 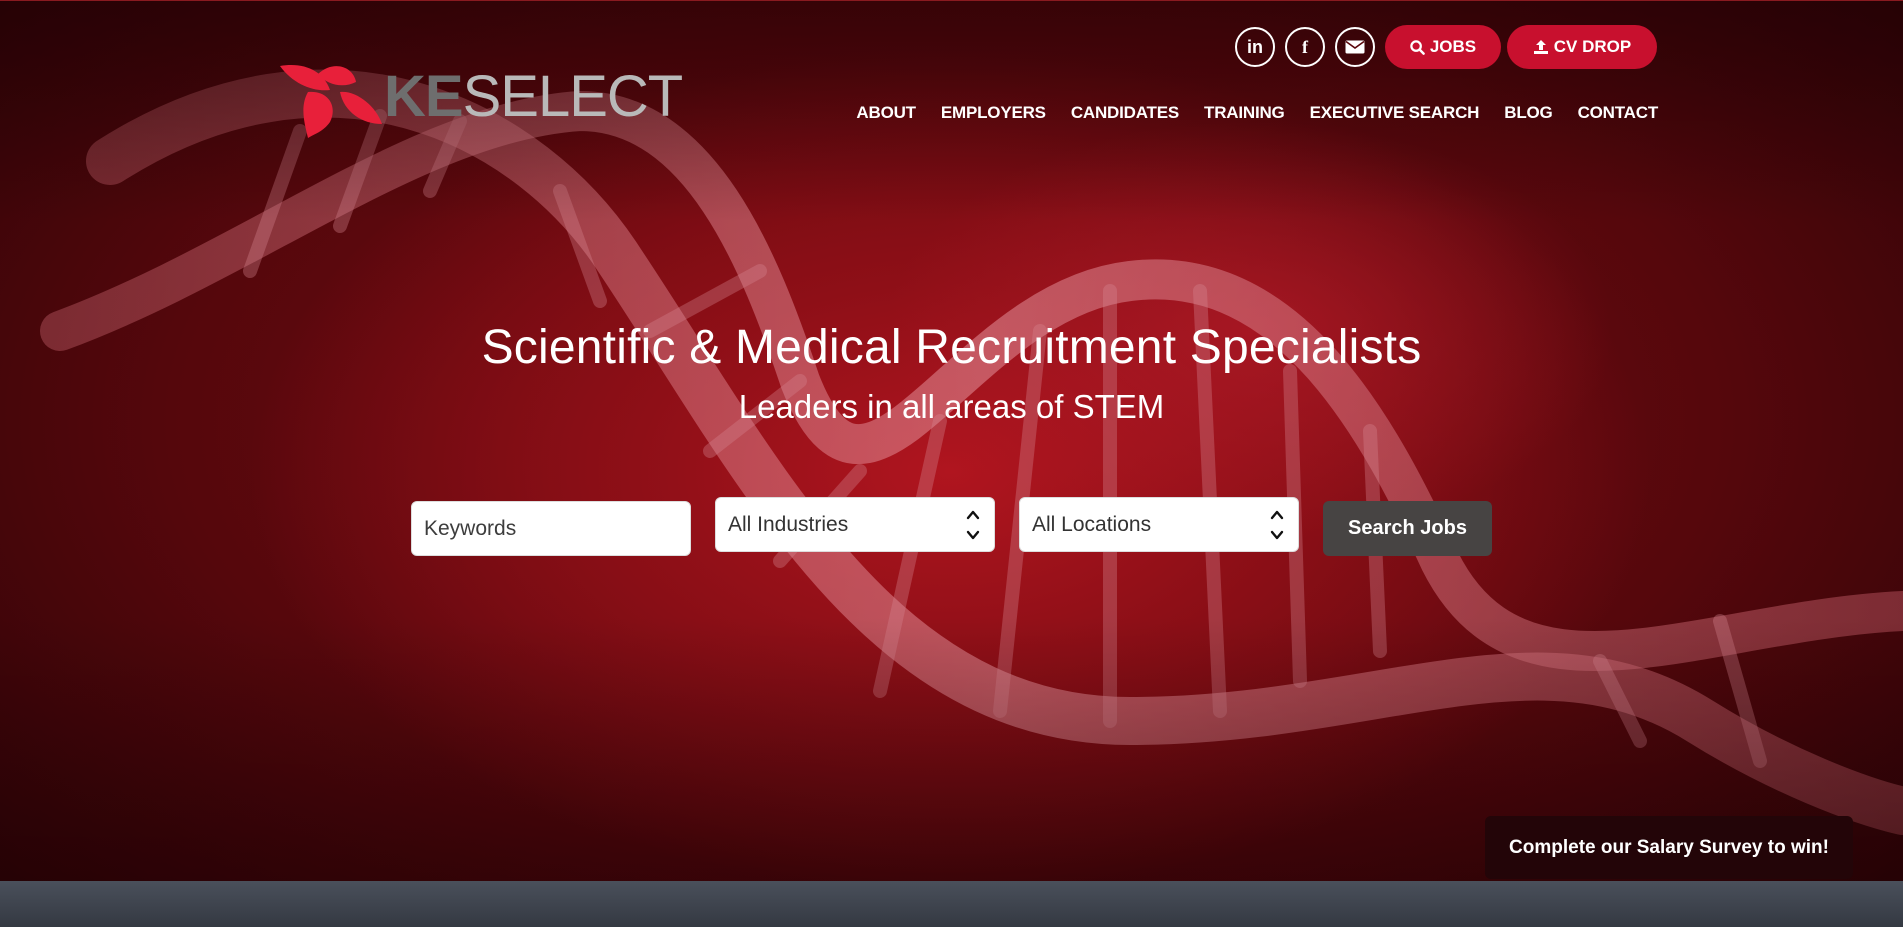 I want to click on email-icon, so click(x=1355, y=47).